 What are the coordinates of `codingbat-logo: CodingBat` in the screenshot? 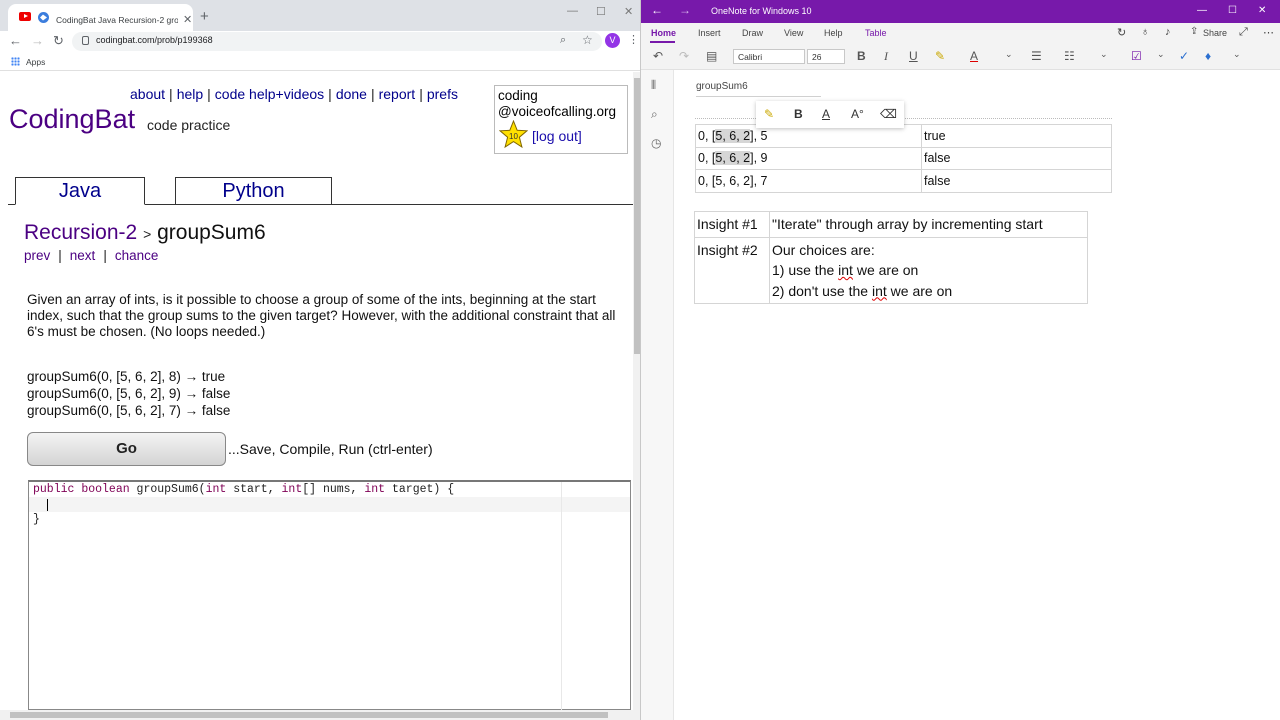 It's located at (72, 119).